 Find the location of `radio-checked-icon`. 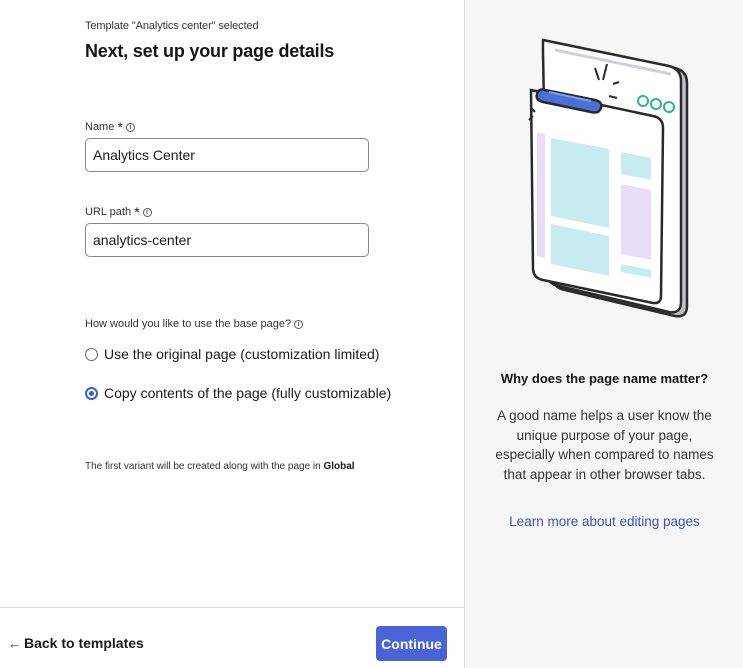

radio-checked-icon is located at coordinates (91, 393).